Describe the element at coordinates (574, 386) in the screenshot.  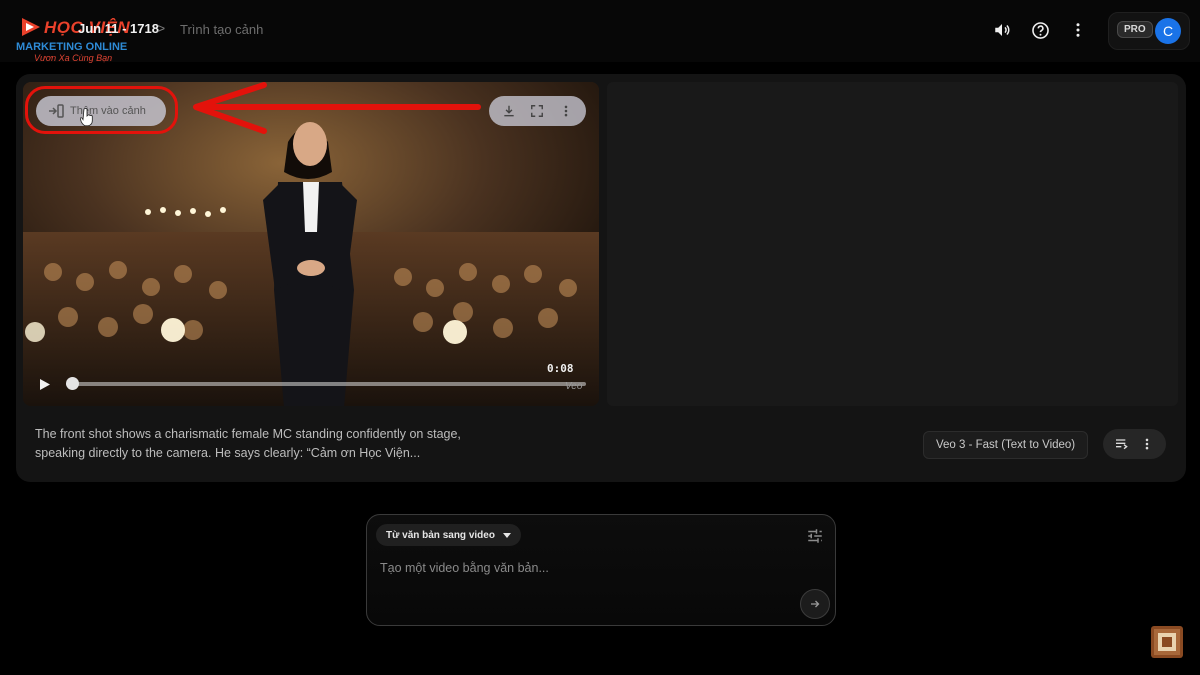
I see `veo-watermark: Veo` at that location.